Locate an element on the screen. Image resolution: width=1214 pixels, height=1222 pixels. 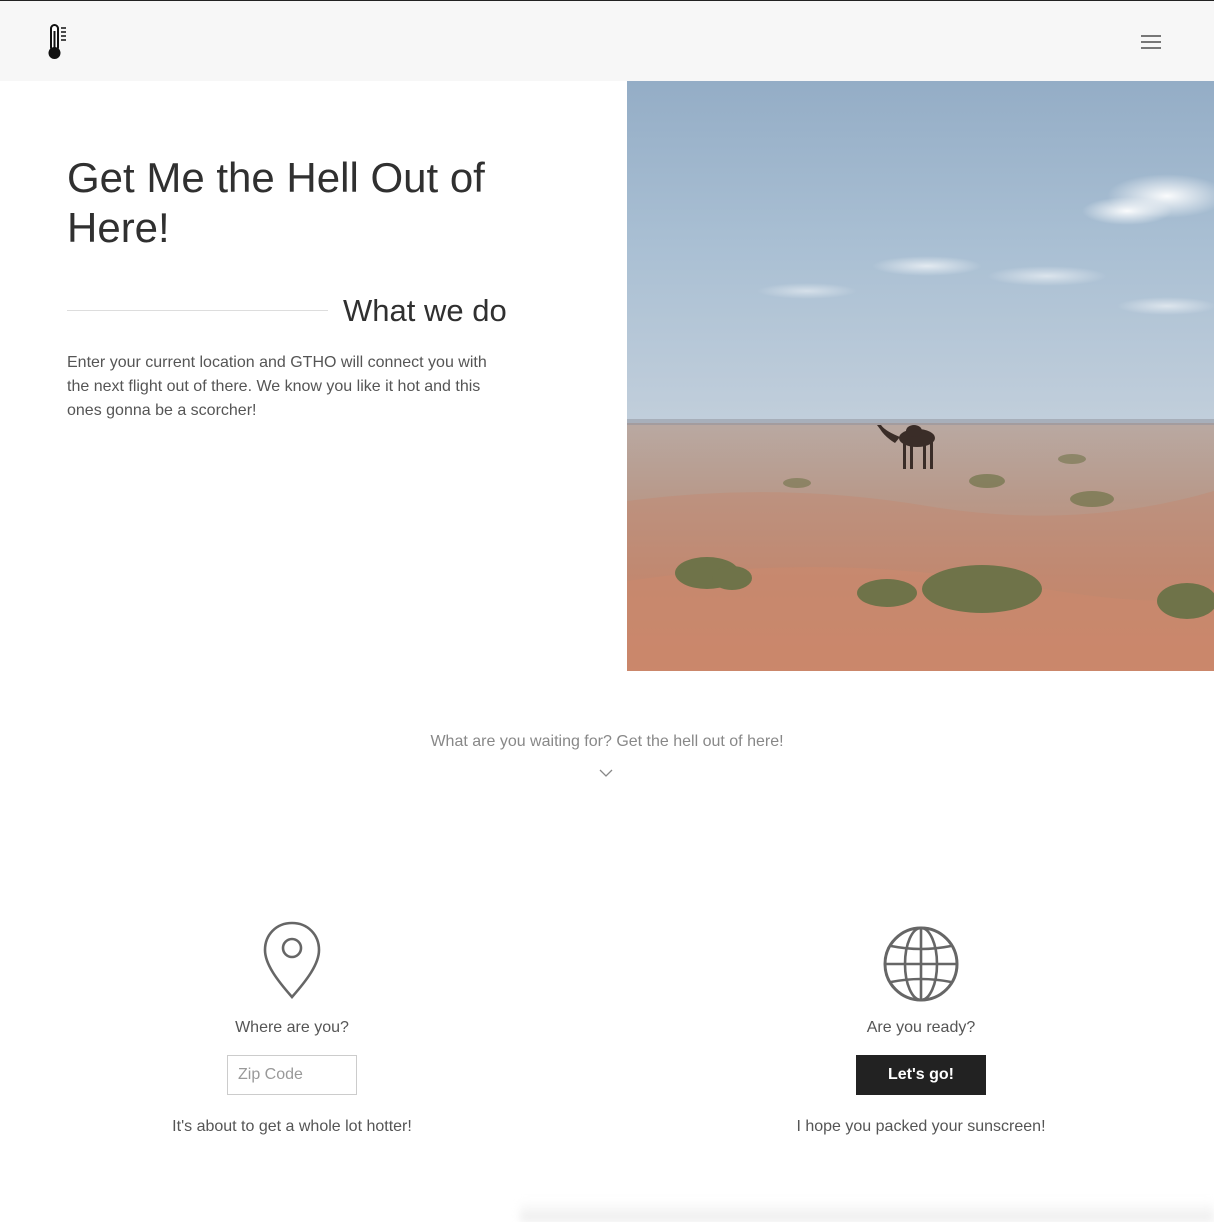
hamburger-menu-icon is located at coordinates (1151, 42).